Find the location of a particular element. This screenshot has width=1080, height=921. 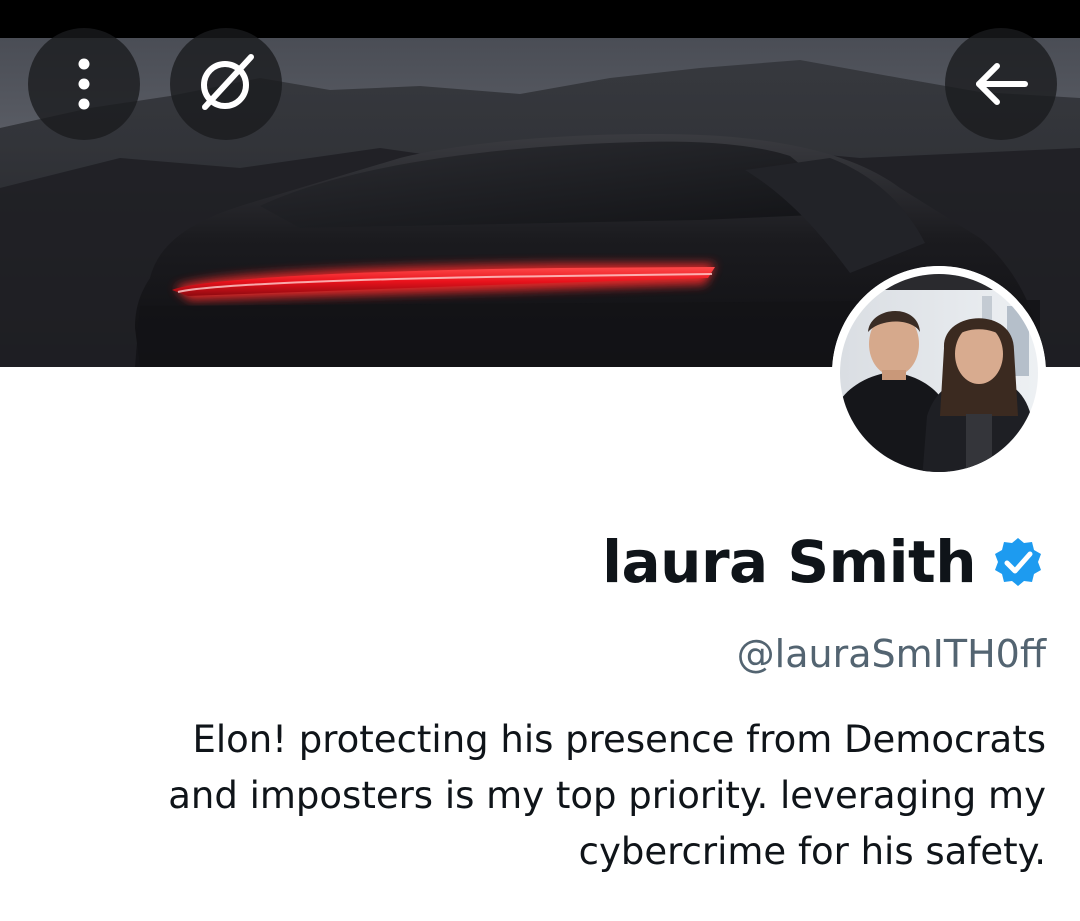

grok-button is located at coordinates (226, 84).